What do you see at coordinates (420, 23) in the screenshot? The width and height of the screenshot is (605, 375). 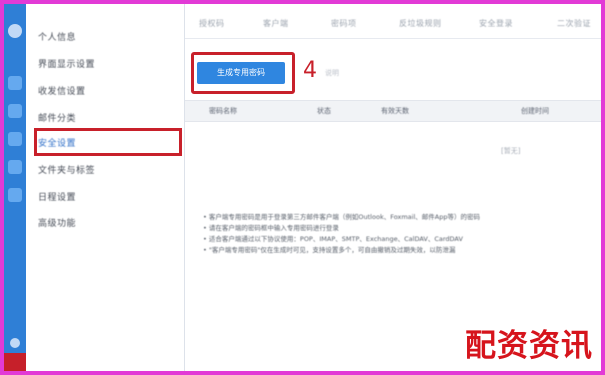 I see `tab-anti-spam: 反垃圾规则` at bounding box center [420, 23].